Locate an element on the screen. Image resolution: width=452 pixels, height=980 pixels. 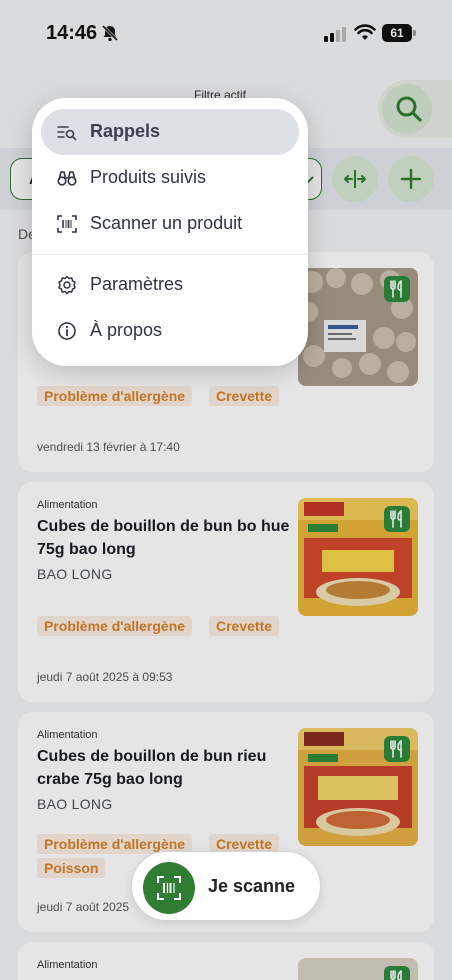
scan-button: Je scanne is located at coordinates (226, 886).